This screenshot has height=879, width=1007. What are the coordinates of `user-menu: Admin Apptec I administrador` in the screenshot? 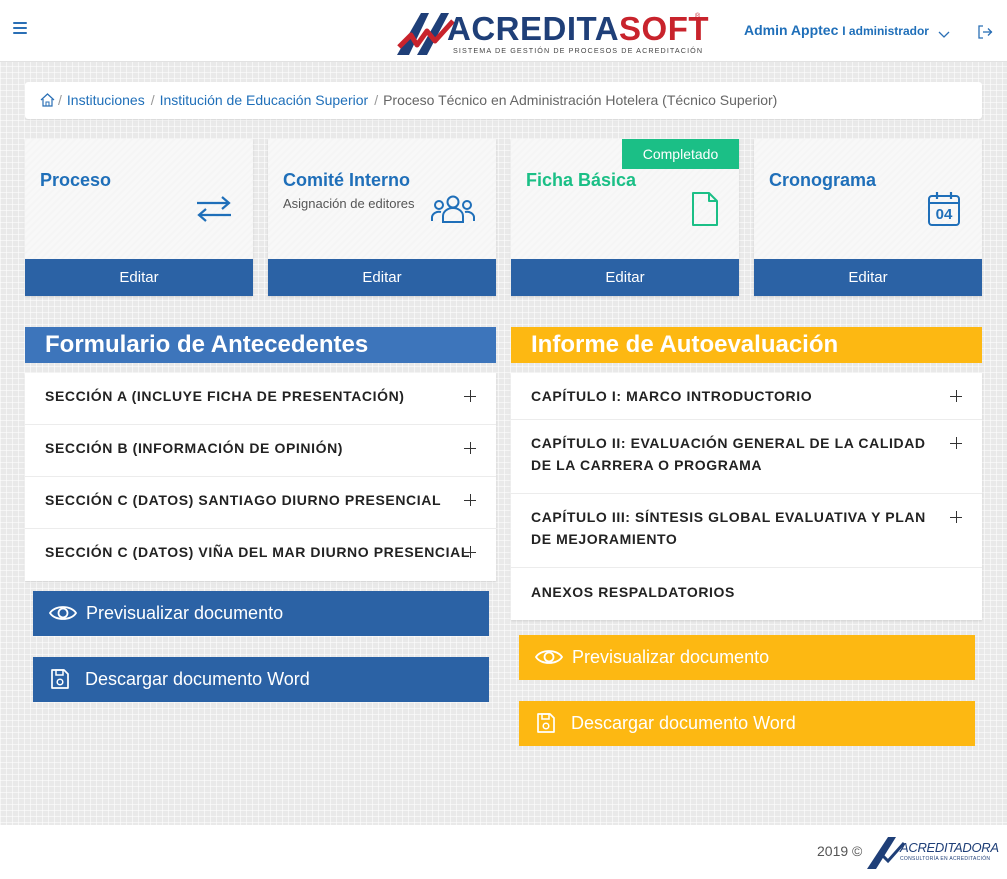 It's located at (836, 30).